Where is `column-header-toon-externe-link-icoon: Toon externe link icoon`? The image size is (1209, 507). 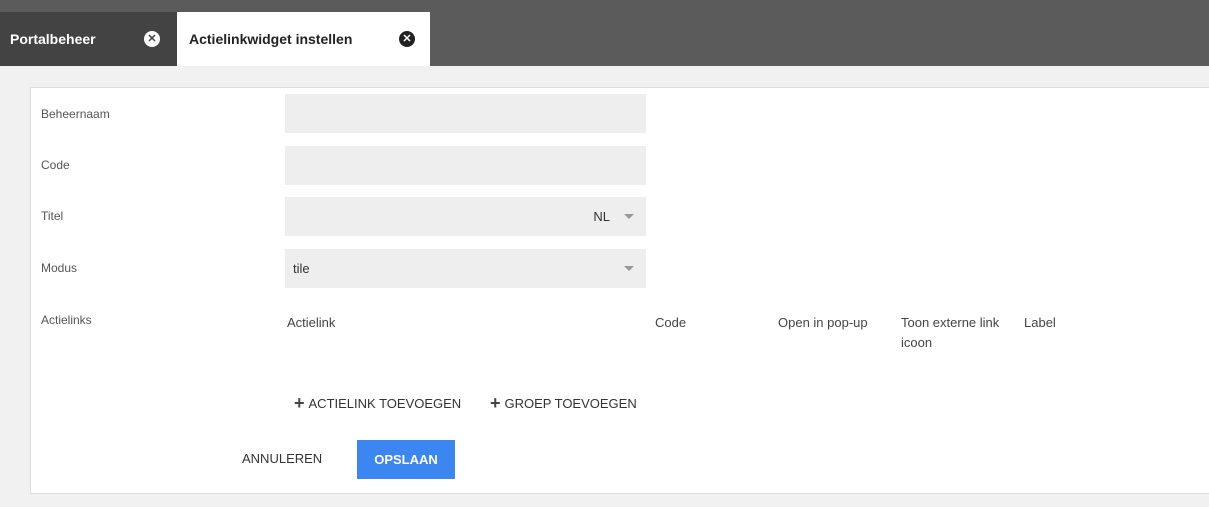 column-header-toon-externe-link-icoon: Toon externe link icoon is located at coordinates (950, 332).